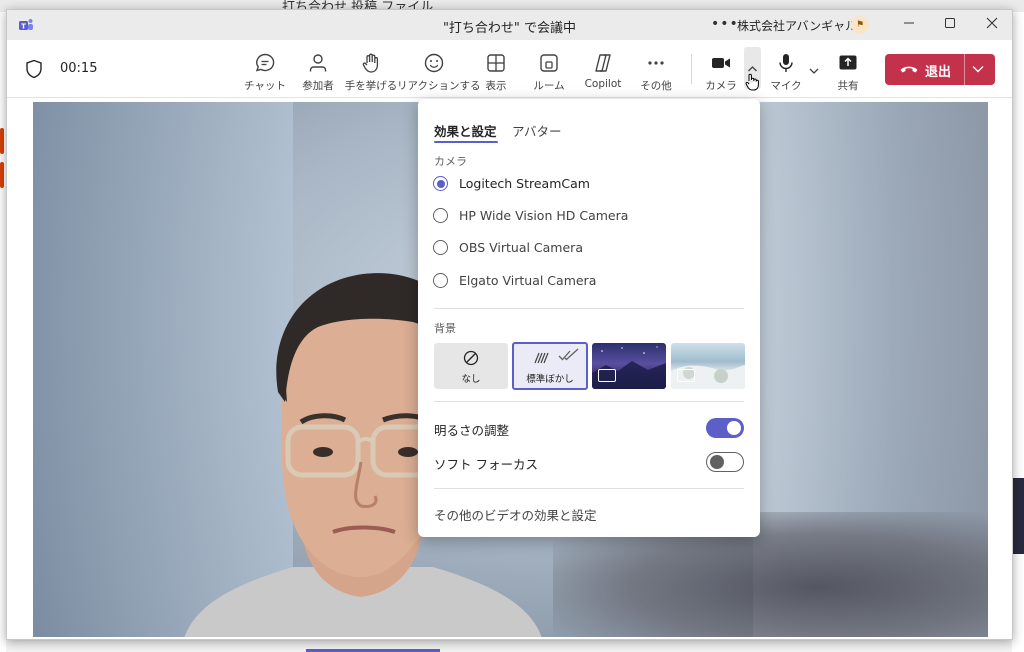 The width and height of the screenshot is (1024, 652). Describe the element at coordinates (524, 183) in the screenshot. I see `camera-option-label: Logitech StreamCam` at that location.